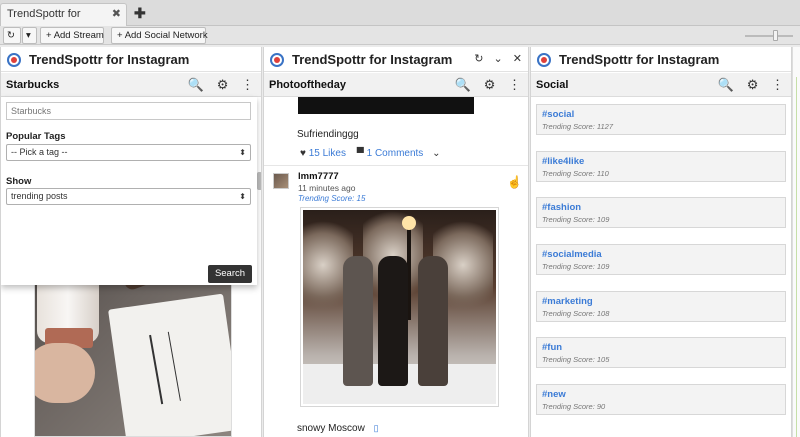 The width and height of the screenshot is (800, 437). What do you see at coordinates (554, 394) in the screenshot?
I see `tag-name: #new` at bounding box center [554, 394].